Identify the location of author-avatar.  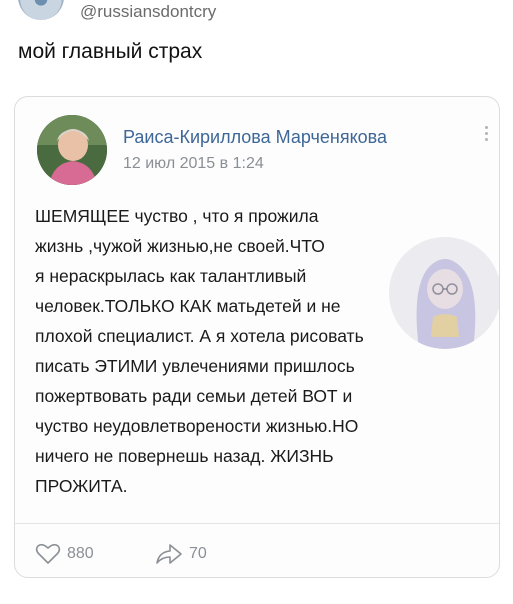
(72, 150).